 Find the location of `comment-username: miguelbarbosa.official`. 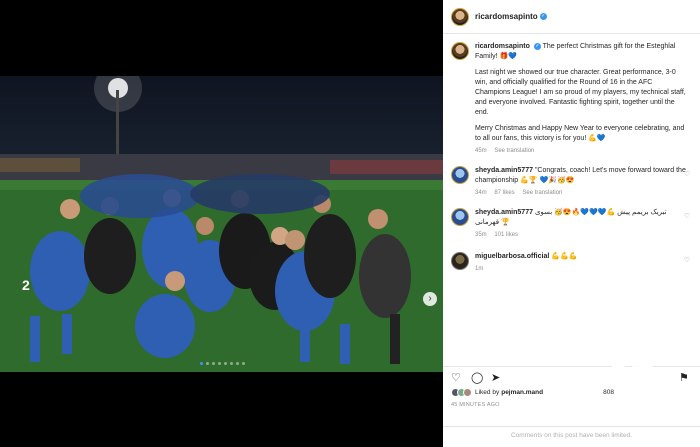

comment-username: miguelbarbosa.official is located at coordinates (512, 256).